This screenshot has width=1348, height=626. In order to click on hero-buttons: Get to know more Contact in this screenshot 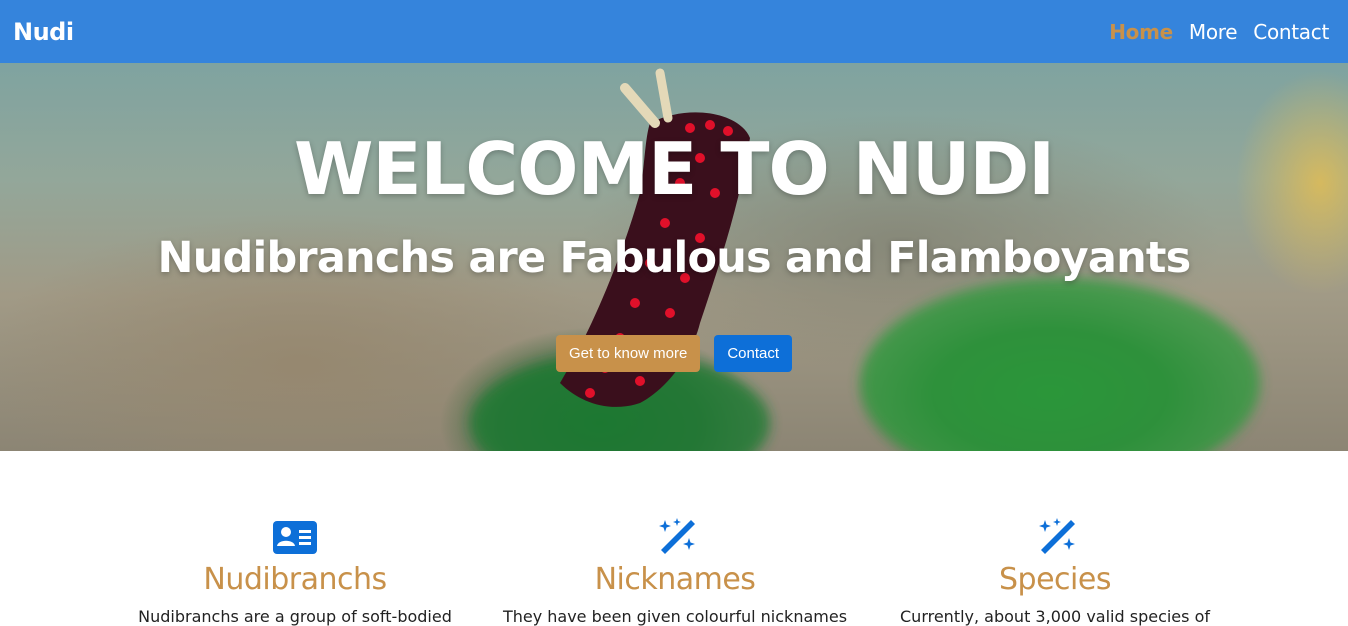, I will do `click(674, 353)`.